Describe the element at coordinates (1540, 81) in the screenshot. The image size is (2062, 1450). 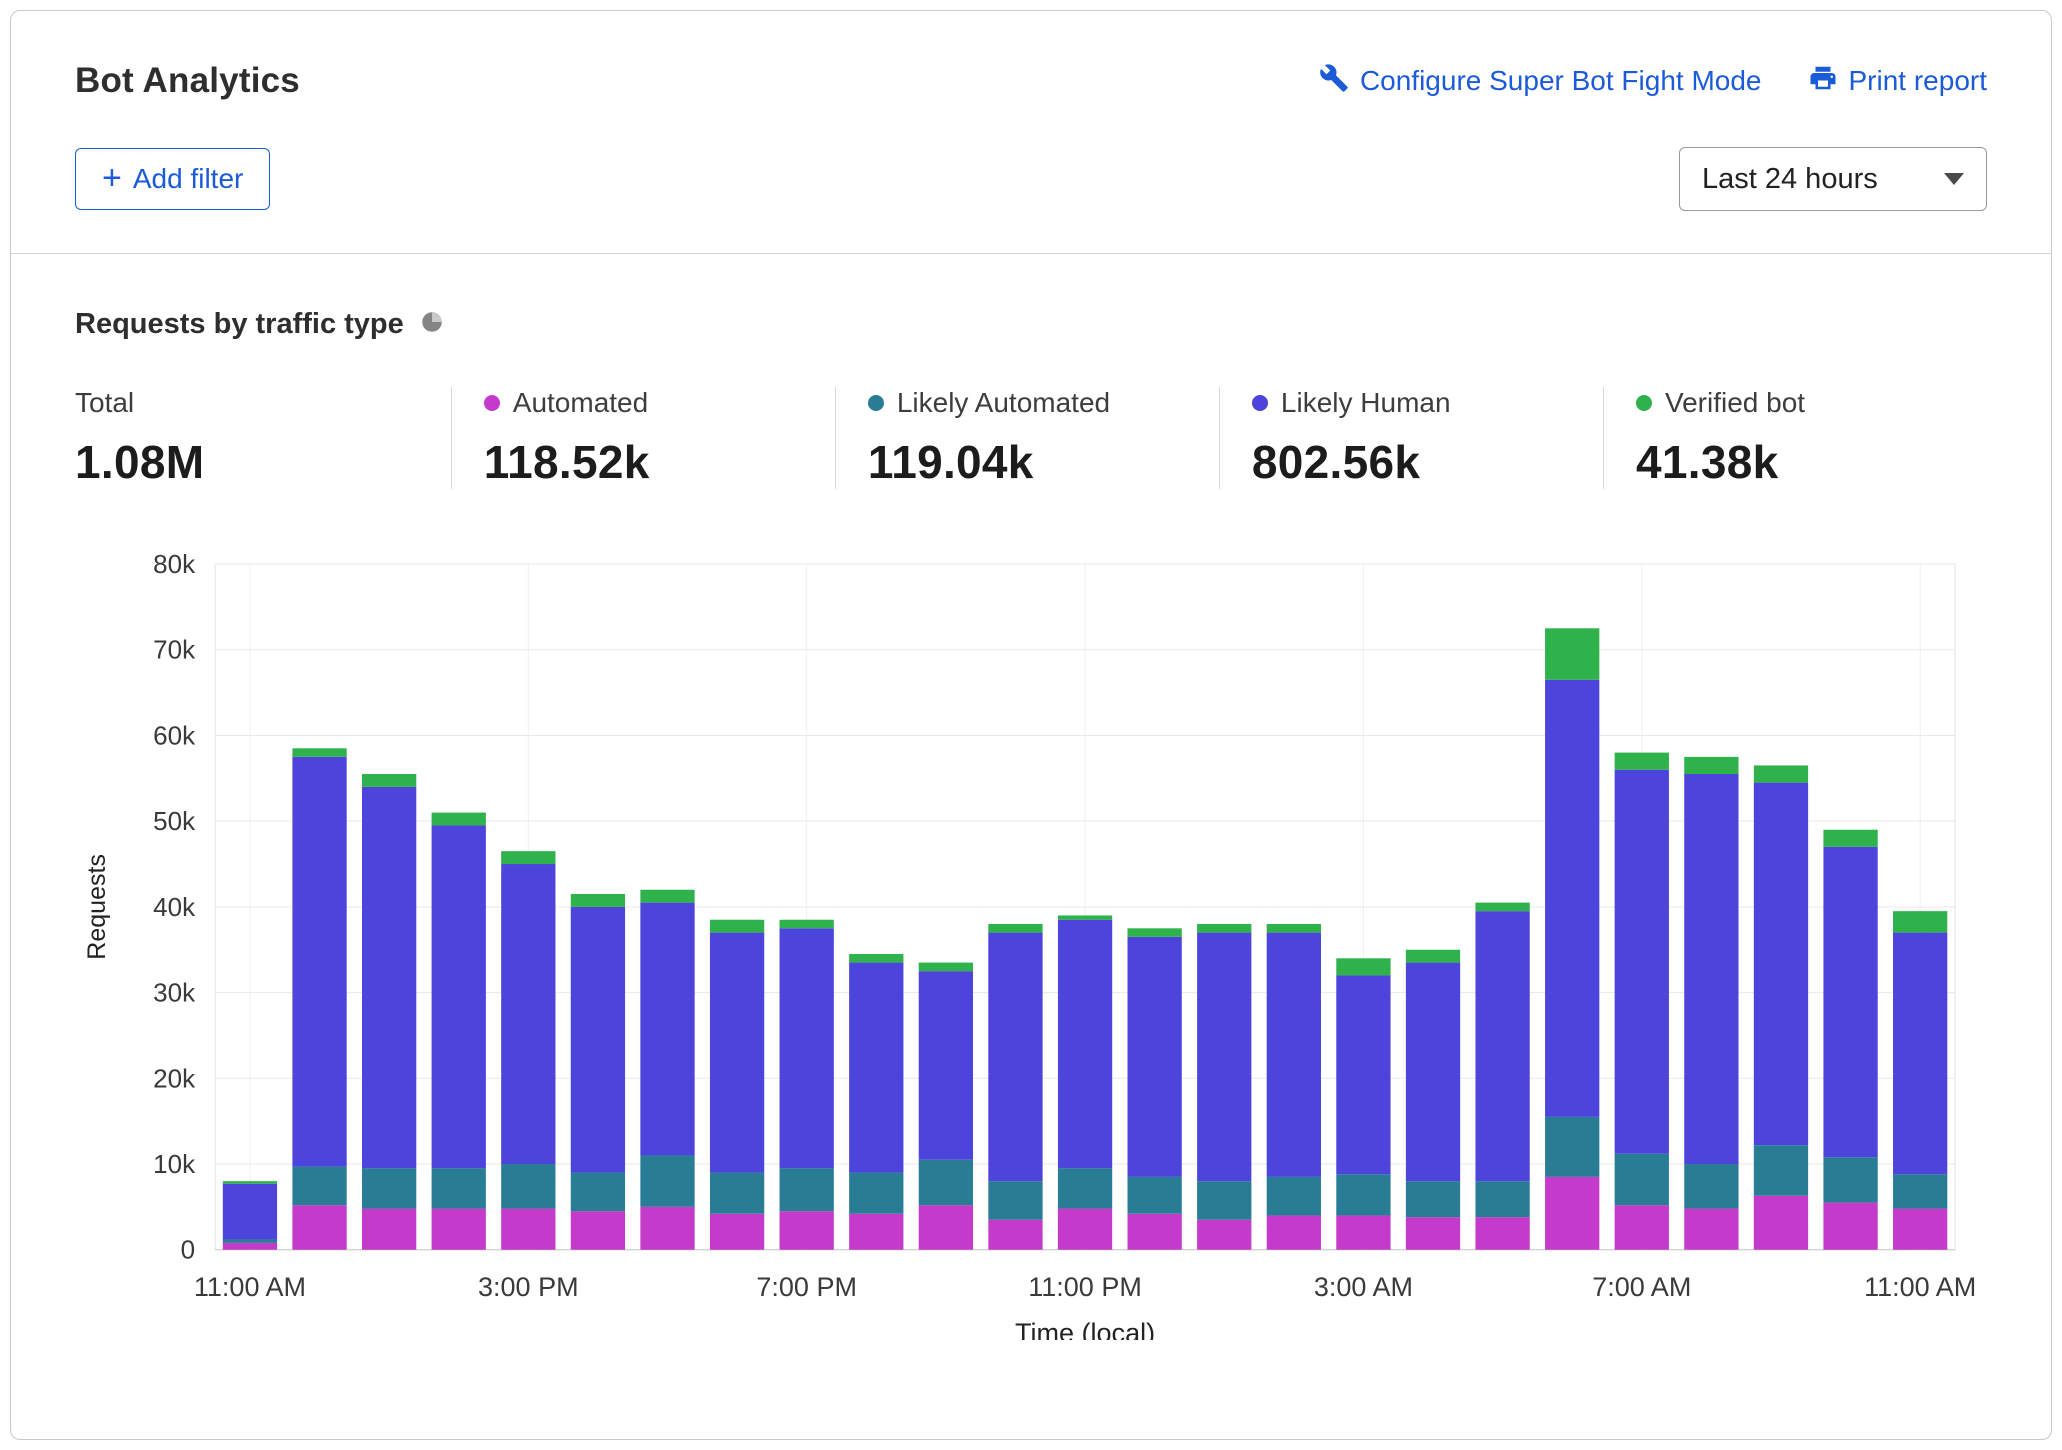
I see `configure-super-bot-fight-mode-link: Configure Super Bot Fight Mode` at that location.